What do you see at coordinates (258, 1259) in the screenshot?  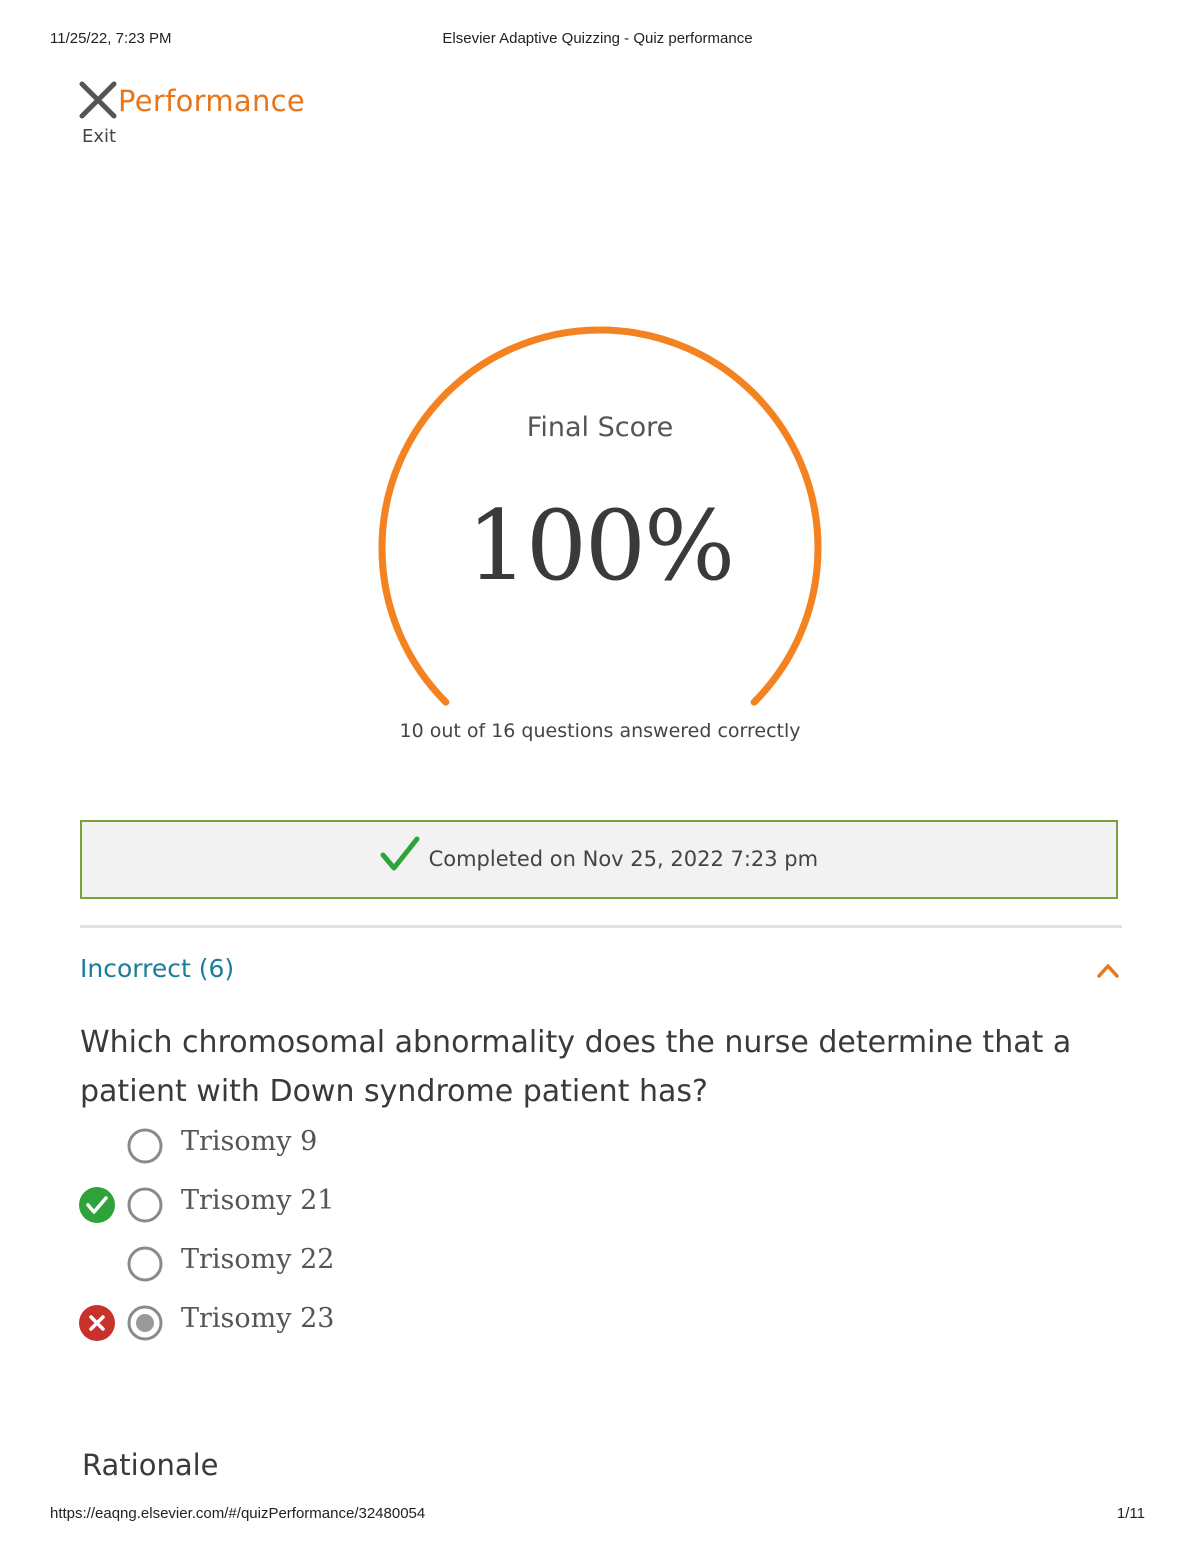 I see `answer-option-label: Trisomy 22` at bounding box center [258, 1259].